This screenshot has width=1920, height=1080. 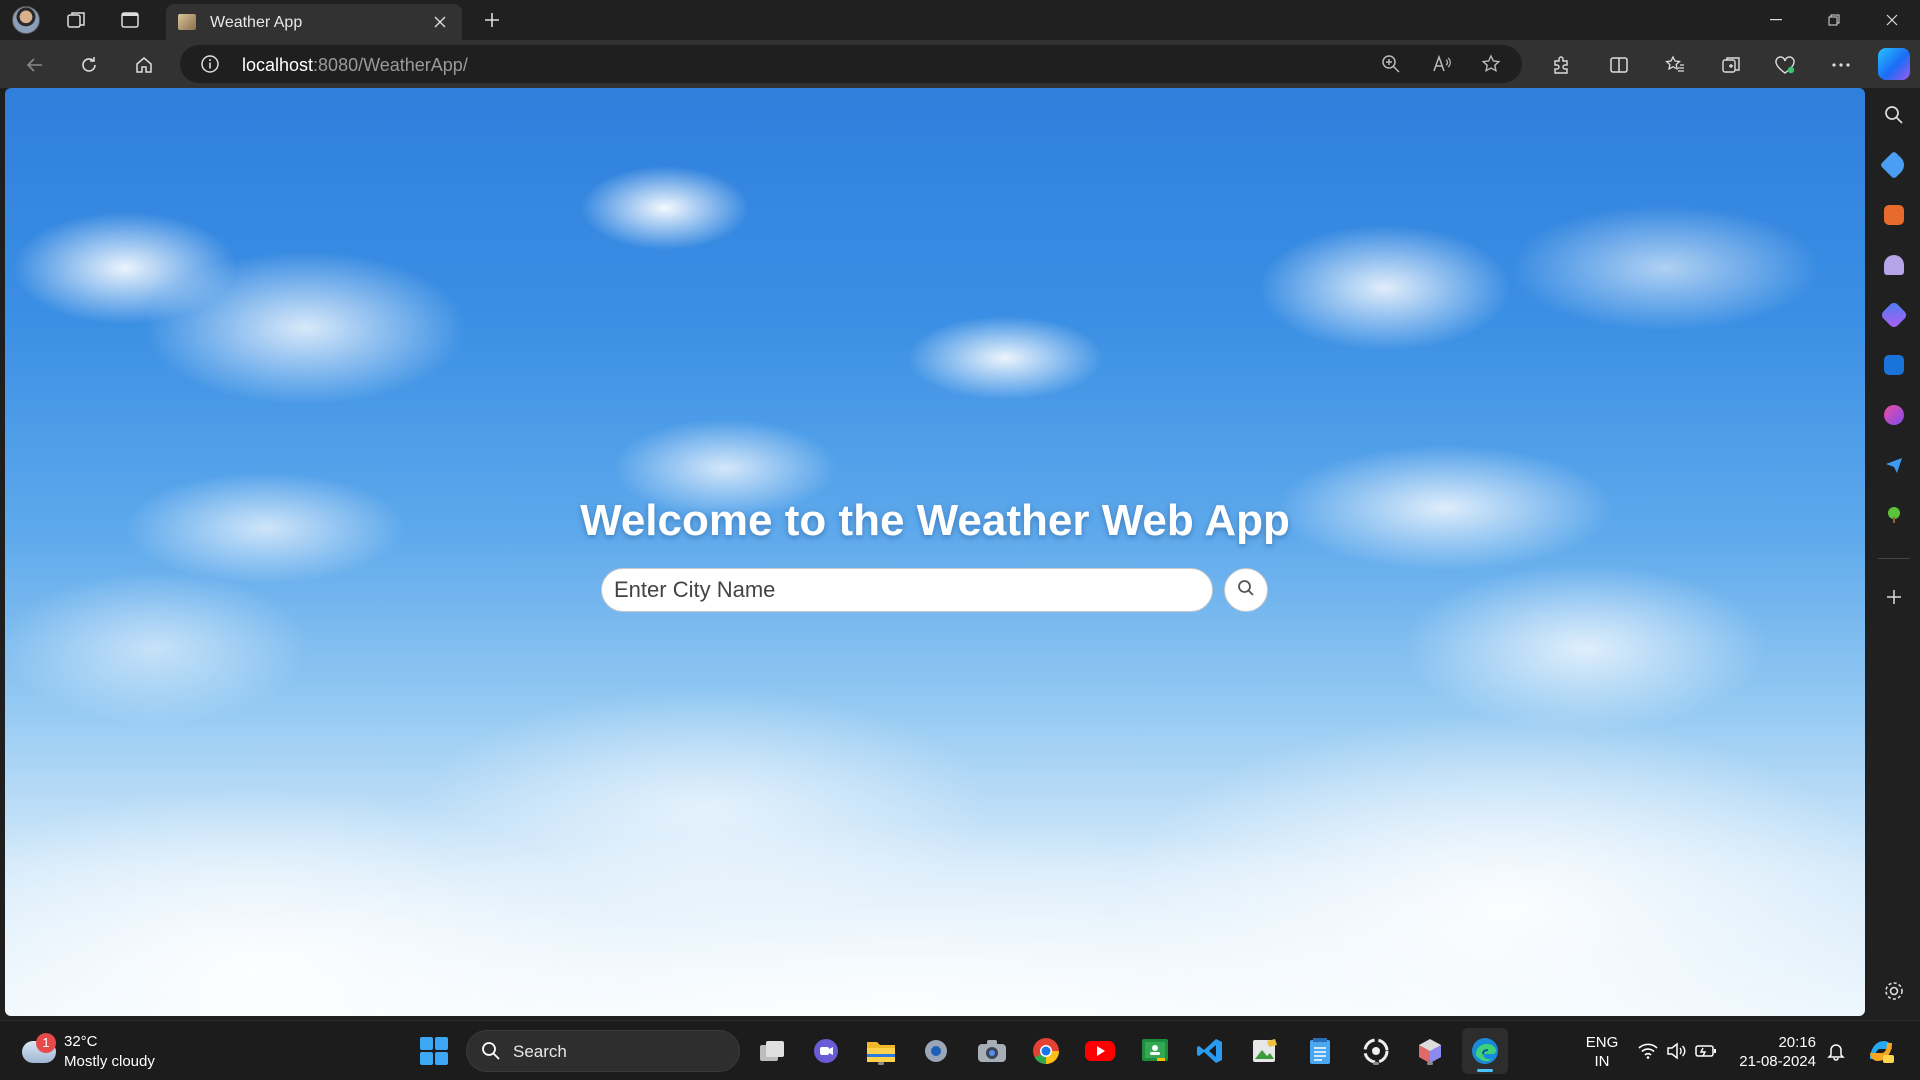 I want to click on weather-temperature: 32°C, so click(x=81, y=1041).